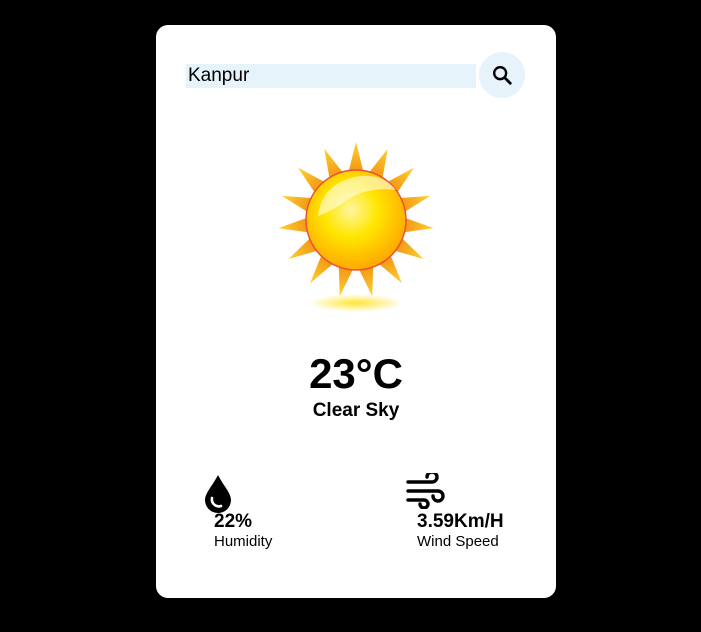 The width and height of the screenshot is (701, 632). I want to click on water-drop-icon, so click(218, 494).